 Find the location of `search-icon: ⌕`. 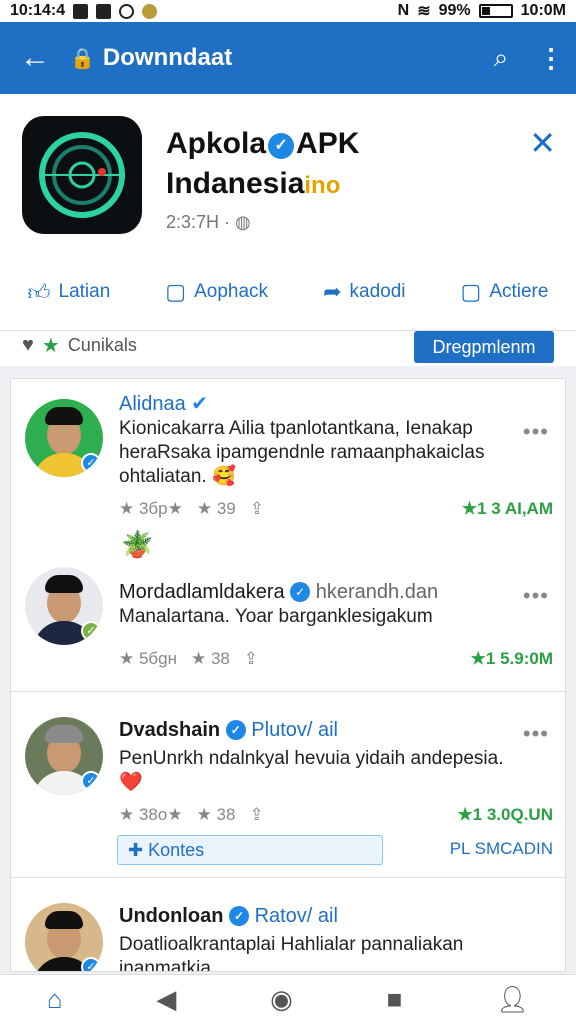

search-icon: ⌕ is located at coordinates (501, 58).